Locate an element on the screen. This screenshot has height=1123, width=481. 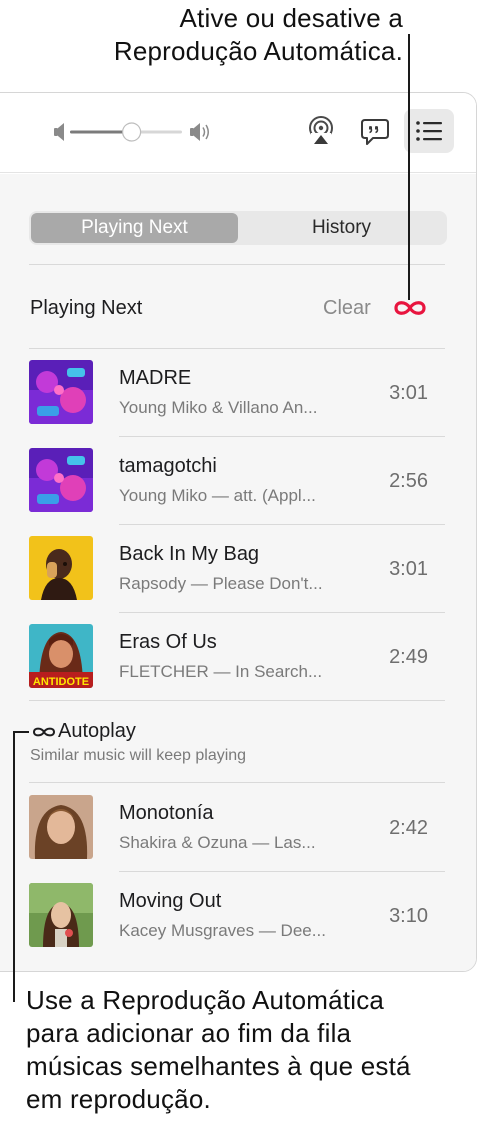
queue-list-icon is located at coordinates (429, 131).